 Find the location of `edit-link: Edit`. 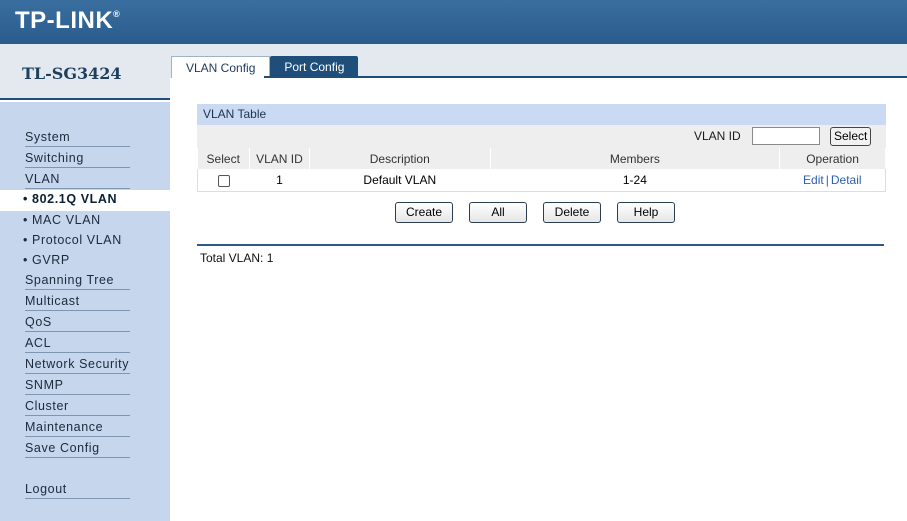

edit-link: Edit is located at coordinates (813, 180).